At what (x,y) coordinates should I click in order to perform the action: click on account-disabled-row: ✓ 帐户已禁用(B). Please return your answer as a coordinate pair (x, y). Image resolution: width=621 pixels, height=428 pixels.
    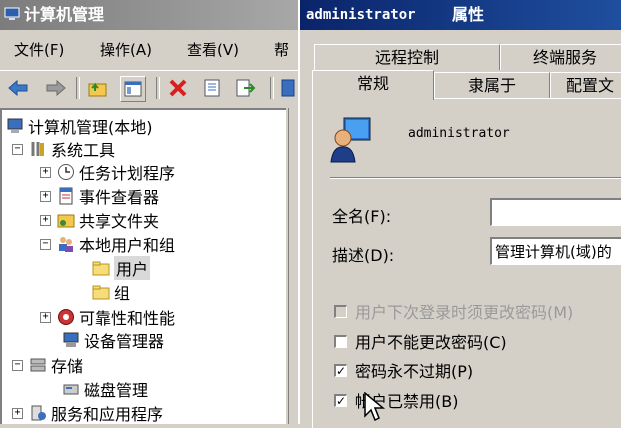
    Looking at the image, I should click on (396, 400).